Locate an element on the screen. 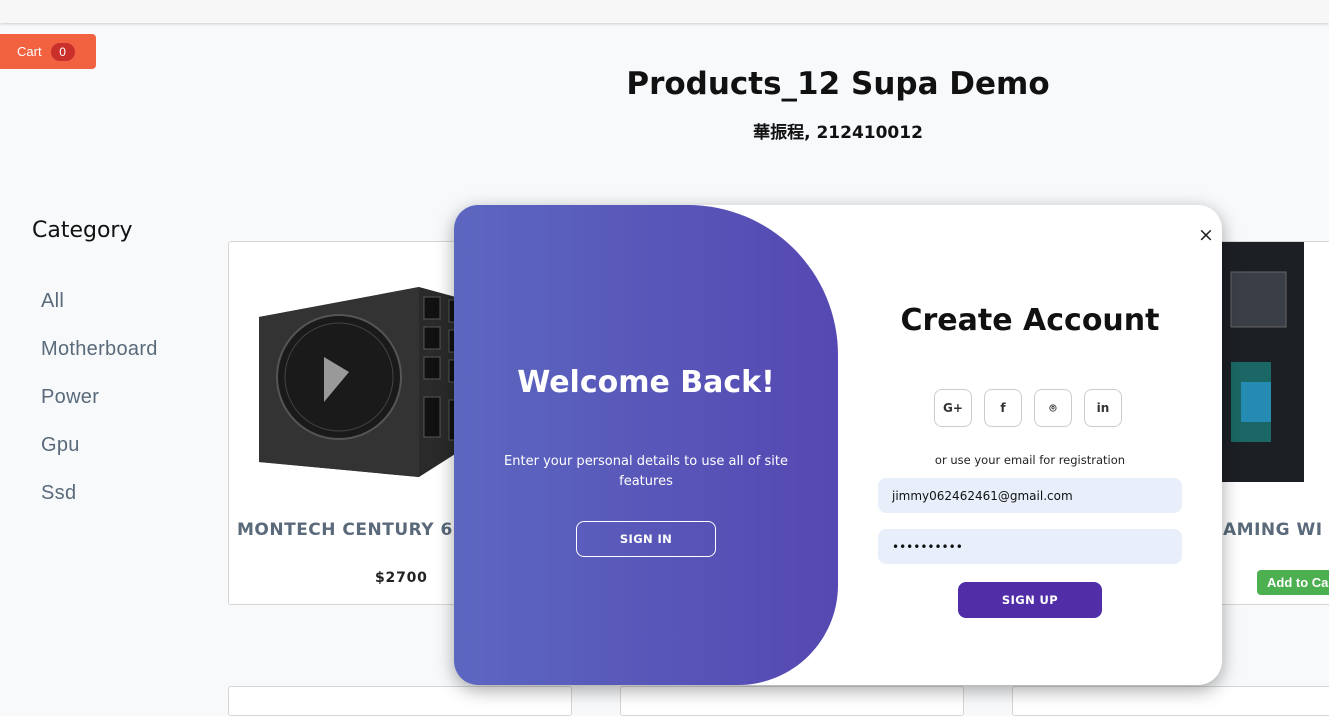 The height and width of the screenshot is (716, 1329). social-buttons: G+ f ⌾ in is located at coordinates (1034, 408).